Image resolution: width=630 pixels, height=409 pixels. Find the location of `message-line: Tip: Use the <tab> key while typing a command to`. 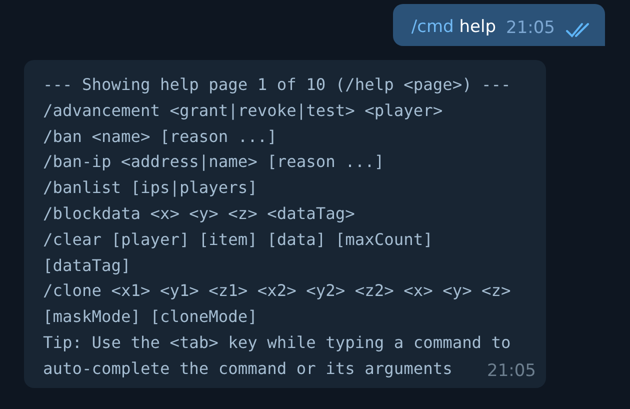

message-line: Tip: Use the <tab> key while typing a command to is located at coordinates (277, 343).